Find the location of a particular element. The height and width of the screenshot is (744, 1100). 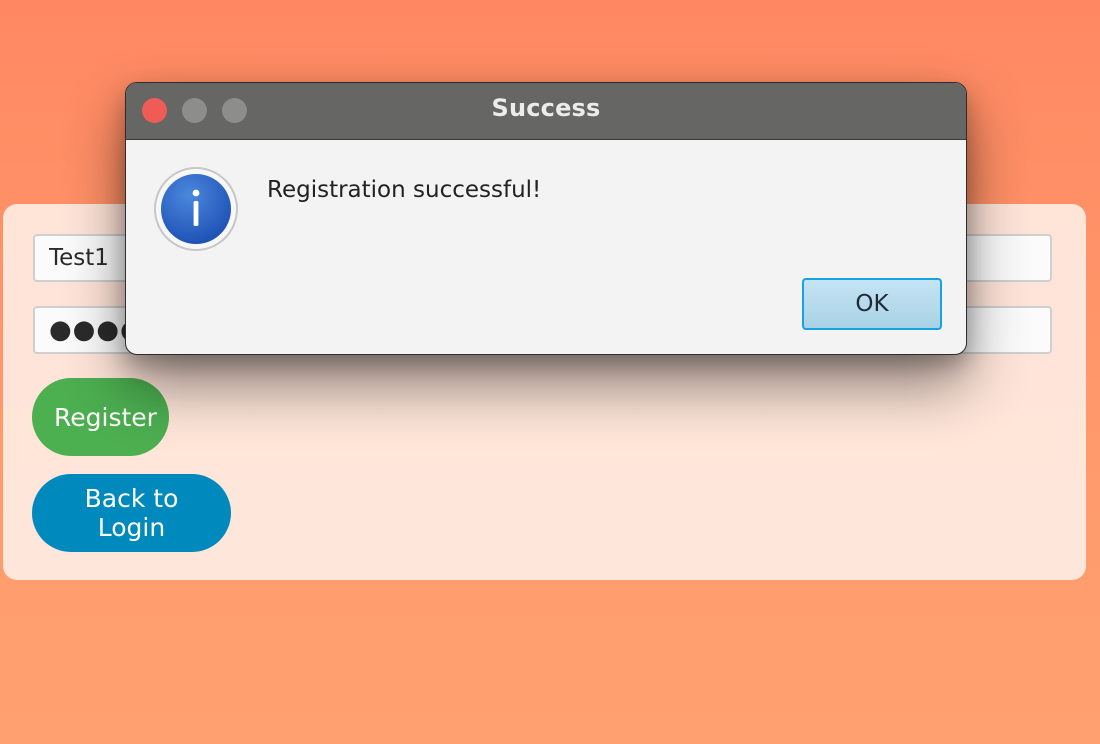

dialog-titlebar: Success is located at coordinates (546, 111).